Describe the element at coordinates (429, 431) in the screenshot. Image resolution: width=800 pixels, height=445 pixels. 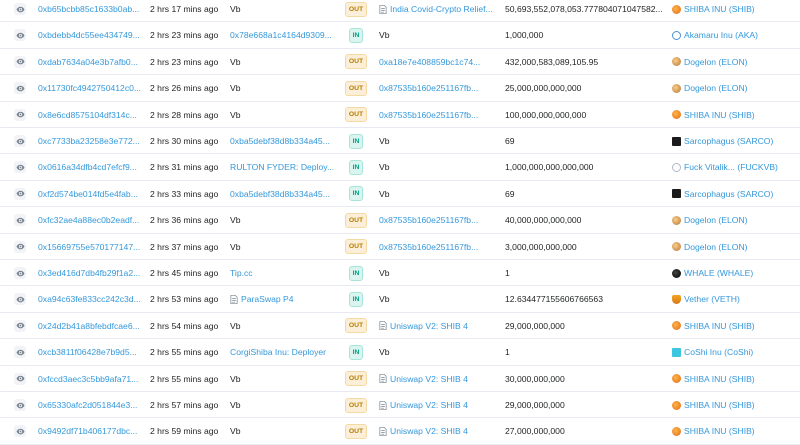
I see `to-address-text: Uniswap V2: SHIB 4` at that location.